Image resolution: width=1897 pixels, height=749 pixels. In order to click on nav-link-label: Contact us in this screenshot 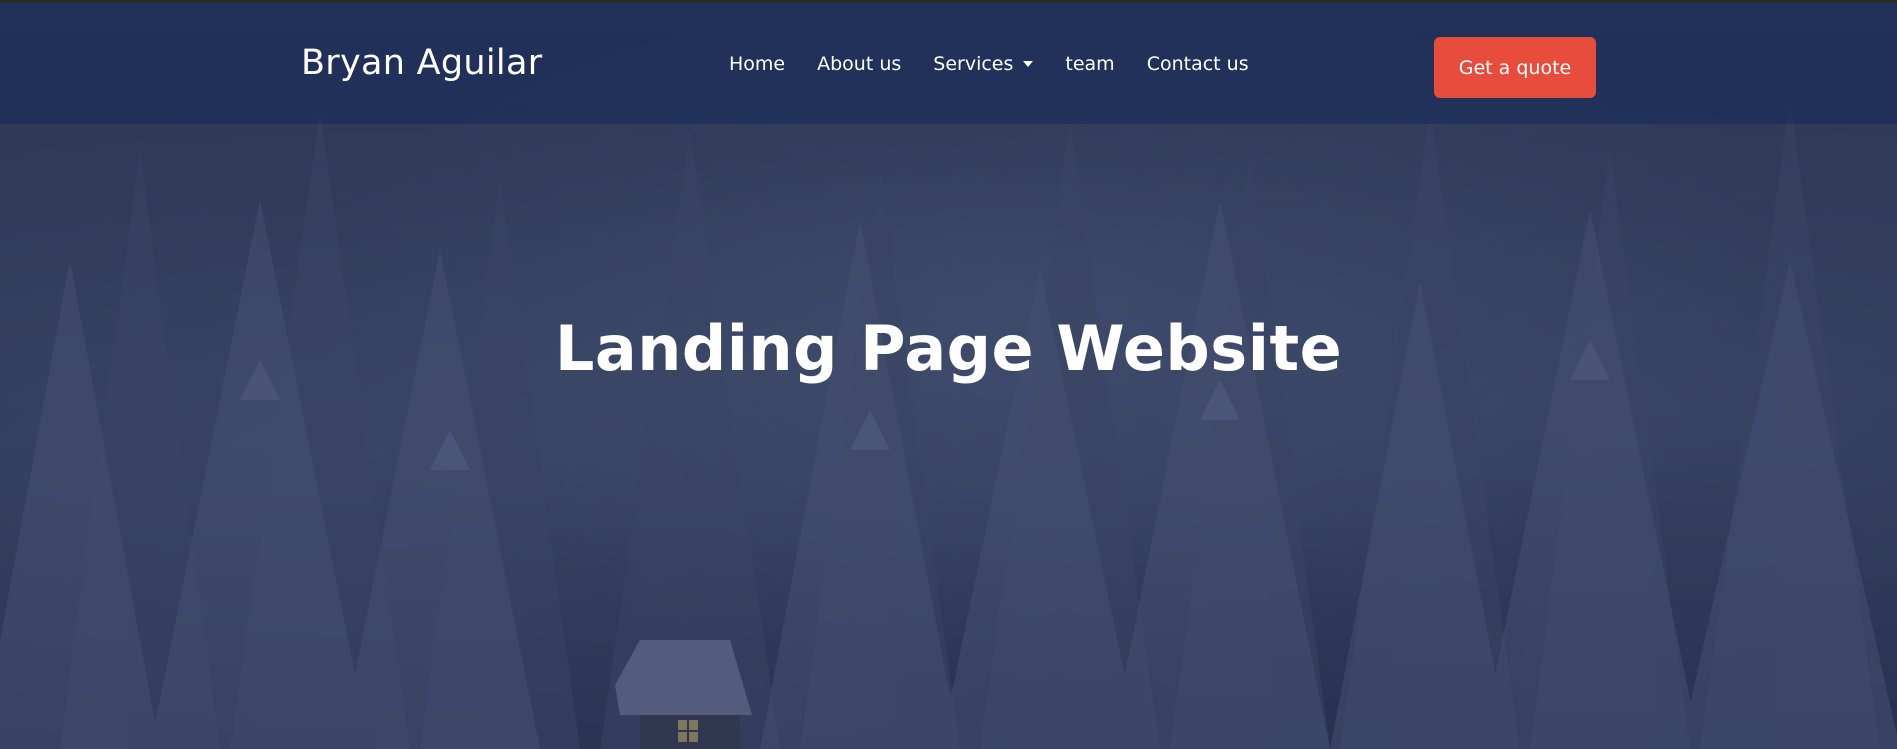, I will do `click(1197, 64)`.